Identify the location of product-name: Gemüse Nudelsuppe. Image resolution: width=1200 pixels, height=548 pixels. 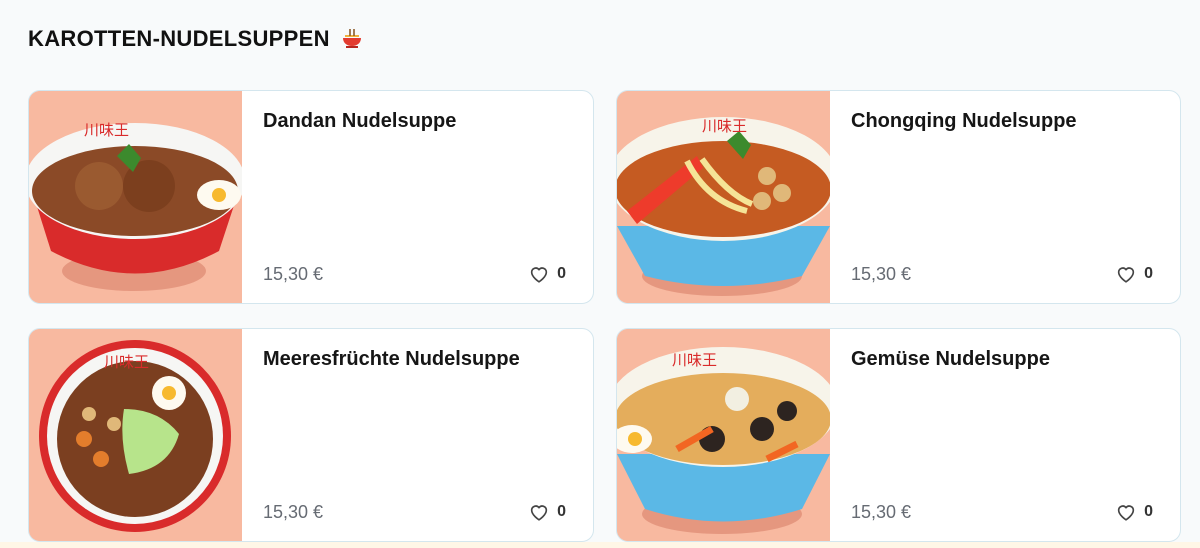
(950, 359).